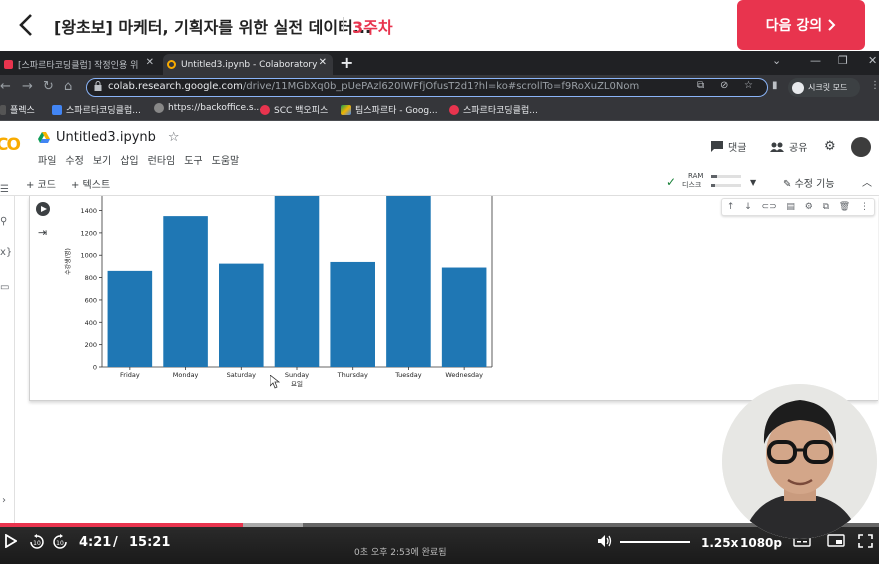  What do you see at coordinates (464, 375) in the screenshot?
I see `x-tick-label: Wednesday` at bounding box center [464, 375].